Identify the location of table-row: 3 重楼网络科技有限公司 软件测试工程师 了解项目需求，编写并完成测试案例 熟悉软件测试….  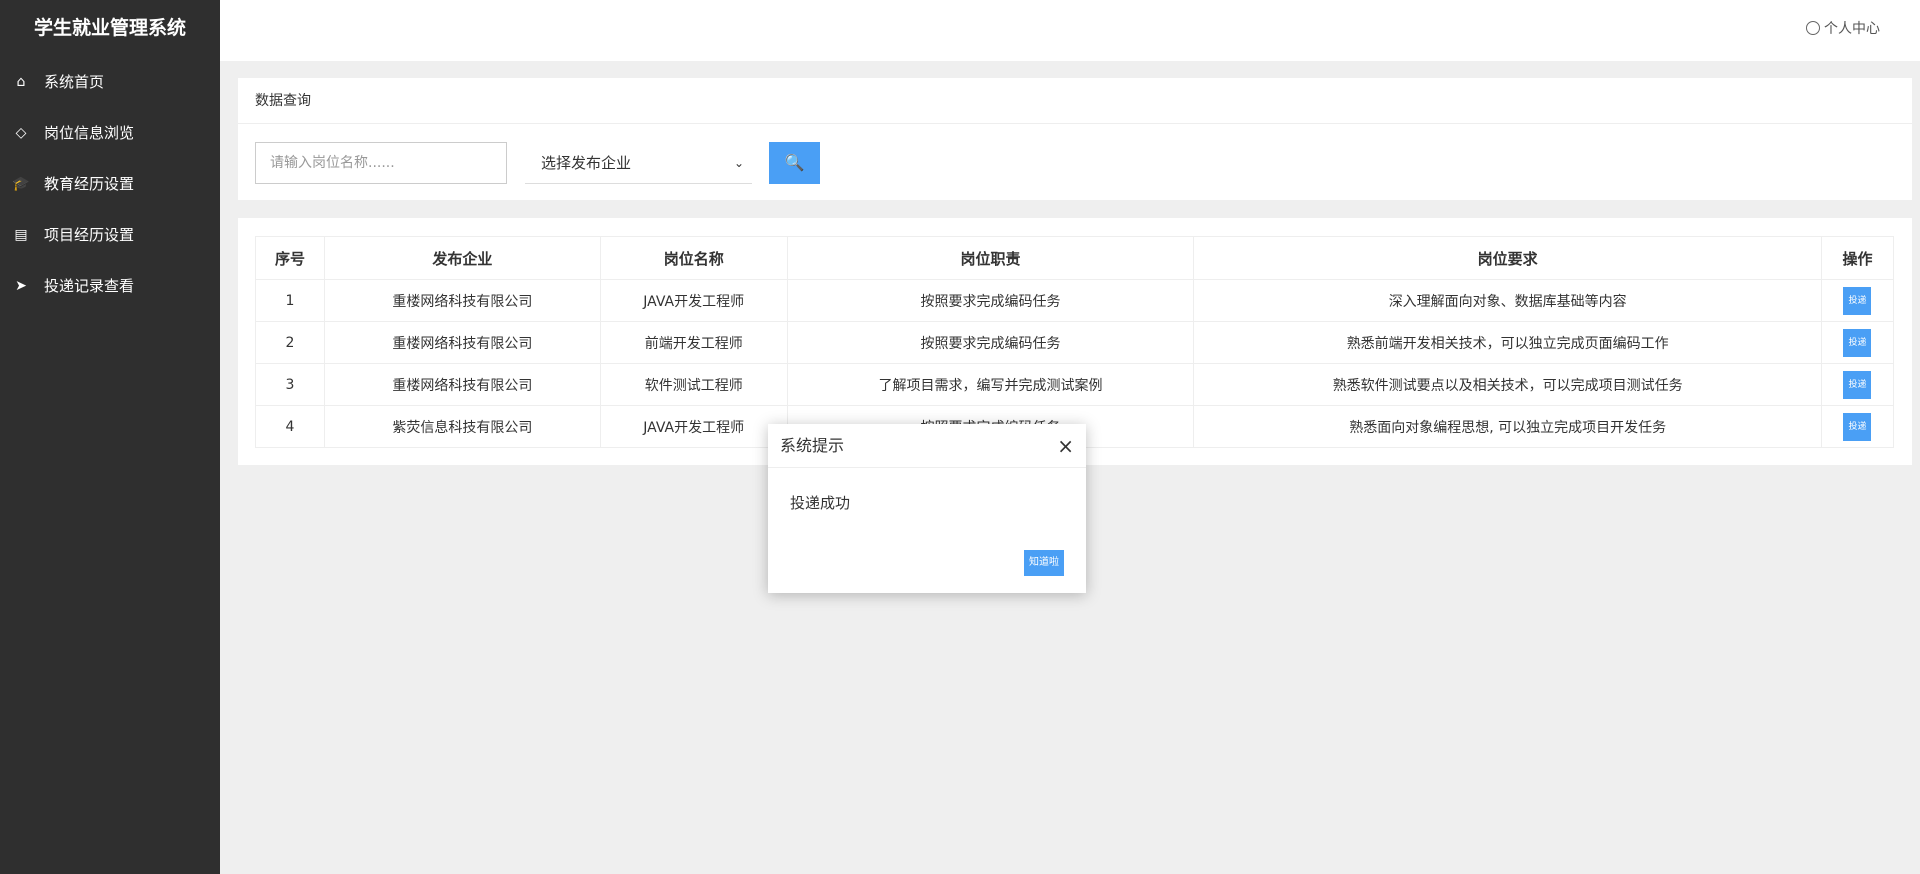
(1075, 384).